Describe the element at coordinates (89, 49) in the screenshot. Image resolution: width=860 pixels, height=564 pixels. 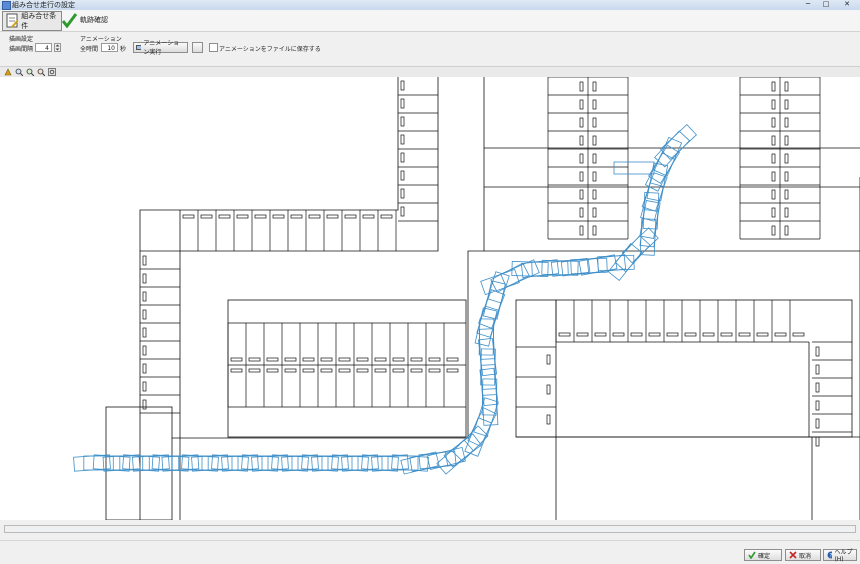
I see `total-time-label: 全時間` at that location.